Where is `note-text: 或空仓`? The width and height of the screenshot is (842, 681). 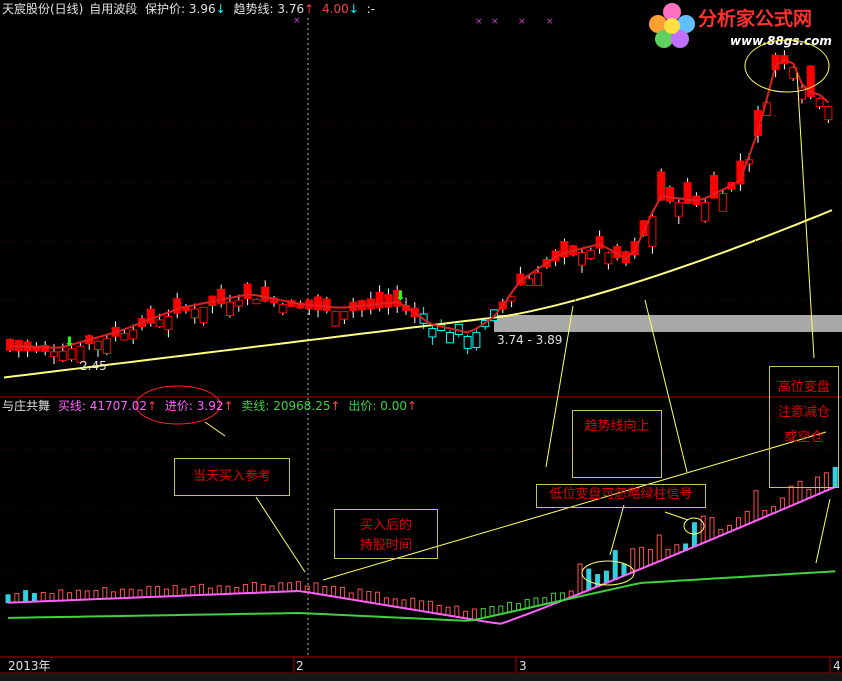 note-text: 或空仓 is located at coordinates (804, 437).